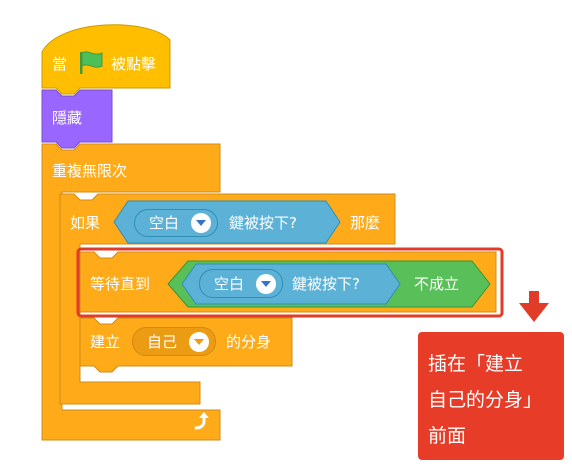 The width and height of the screenshot is (572, 474). Describe the element at coordinates (164, 223) in the screenshot. I see `if-key-menu-value: 空白` at that location.